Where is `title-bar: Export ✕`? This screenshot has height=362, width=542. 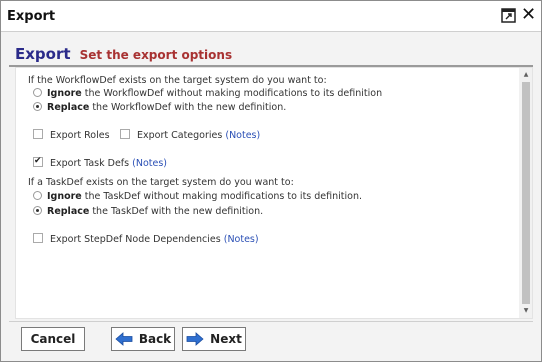
title-bar: Export ✕ is located at coordinates (271, 16).